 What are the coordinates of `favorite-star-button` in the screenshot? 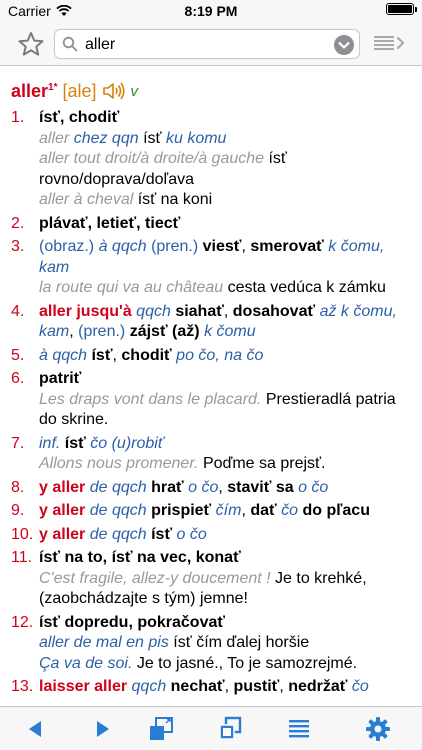 It's located at (31, 44).